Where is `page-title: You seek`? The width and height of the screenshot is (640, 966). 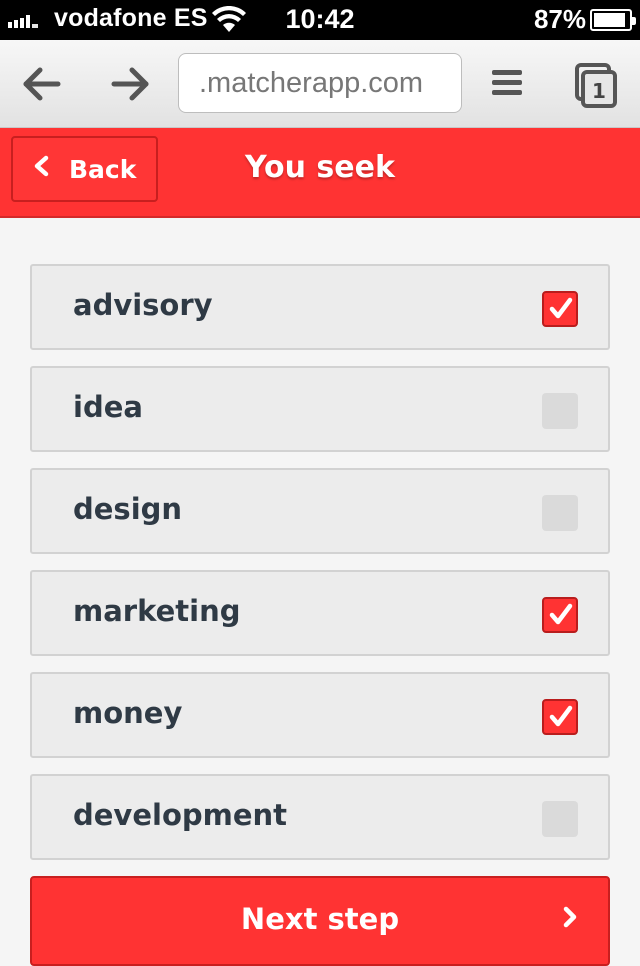 page-title: You seek is located at coordinates (320, 167).